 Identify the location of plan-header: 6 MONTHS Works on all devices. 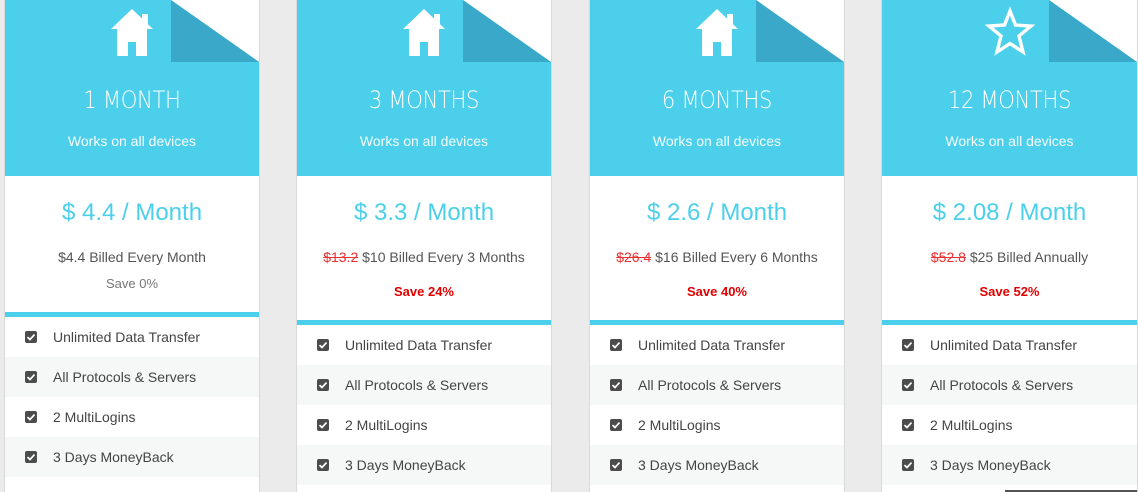
(717, 88).